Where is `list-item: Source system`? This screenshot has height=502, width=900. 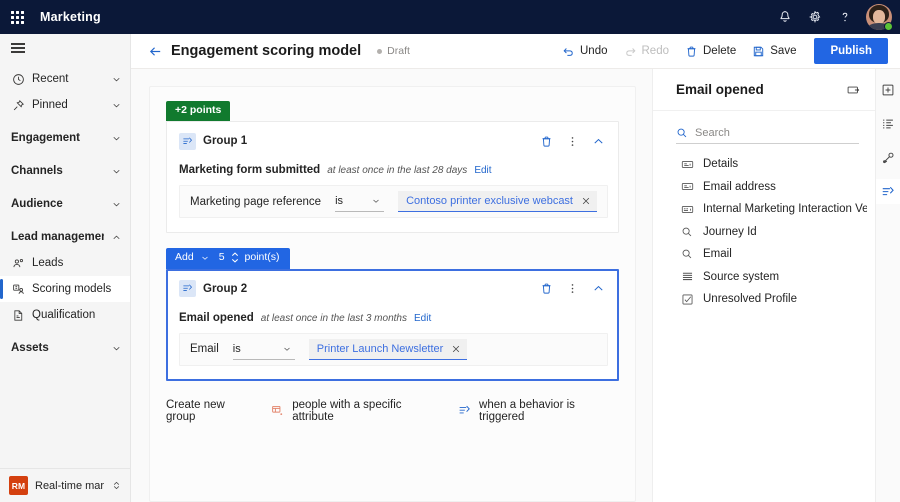
list-item: Source system is located at coordinates (773, 277).